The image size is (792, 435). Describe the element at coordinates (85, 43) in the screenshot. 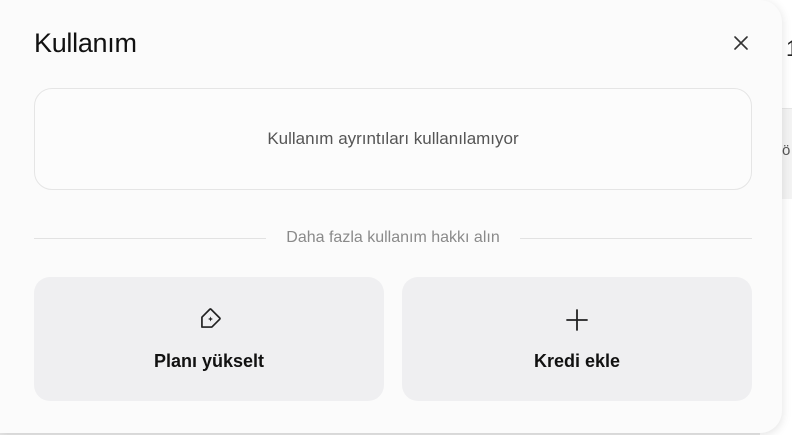

I see `dialog-title: Kullanım` at that location.